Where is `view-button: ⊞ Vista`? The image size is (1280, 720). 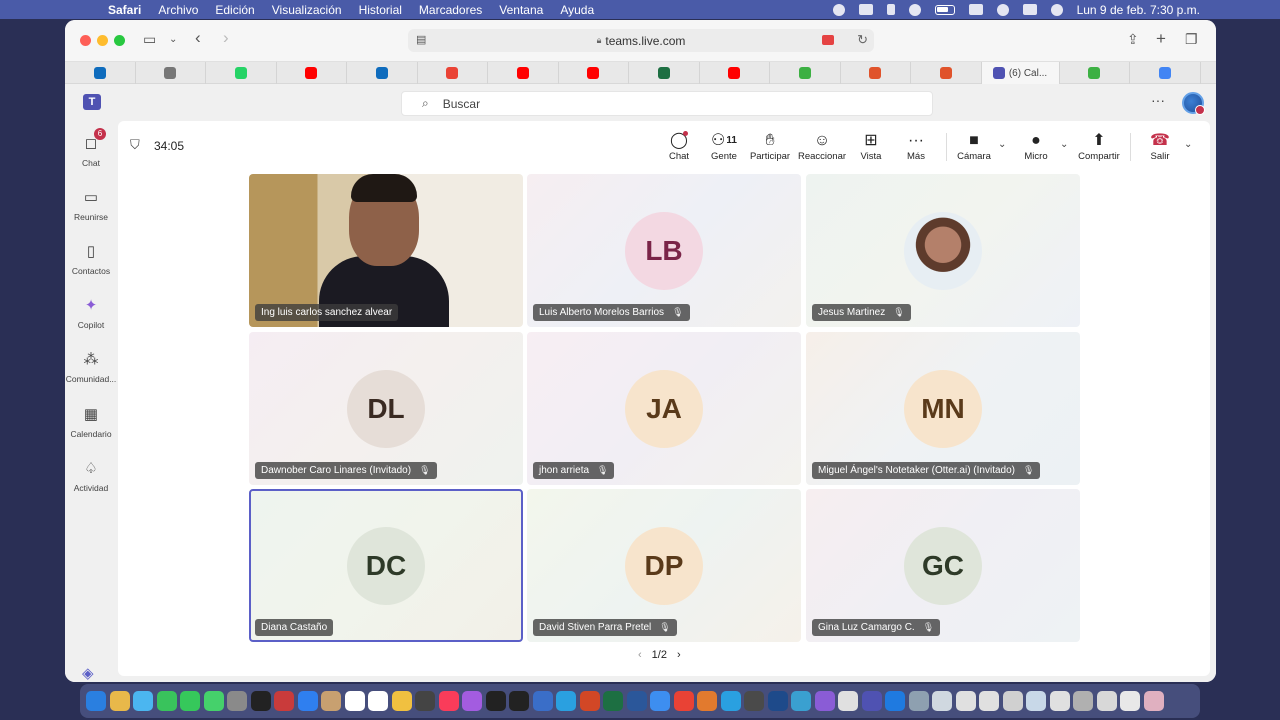
view-button: ⊞ Vista is located at coordinates (871, 146).